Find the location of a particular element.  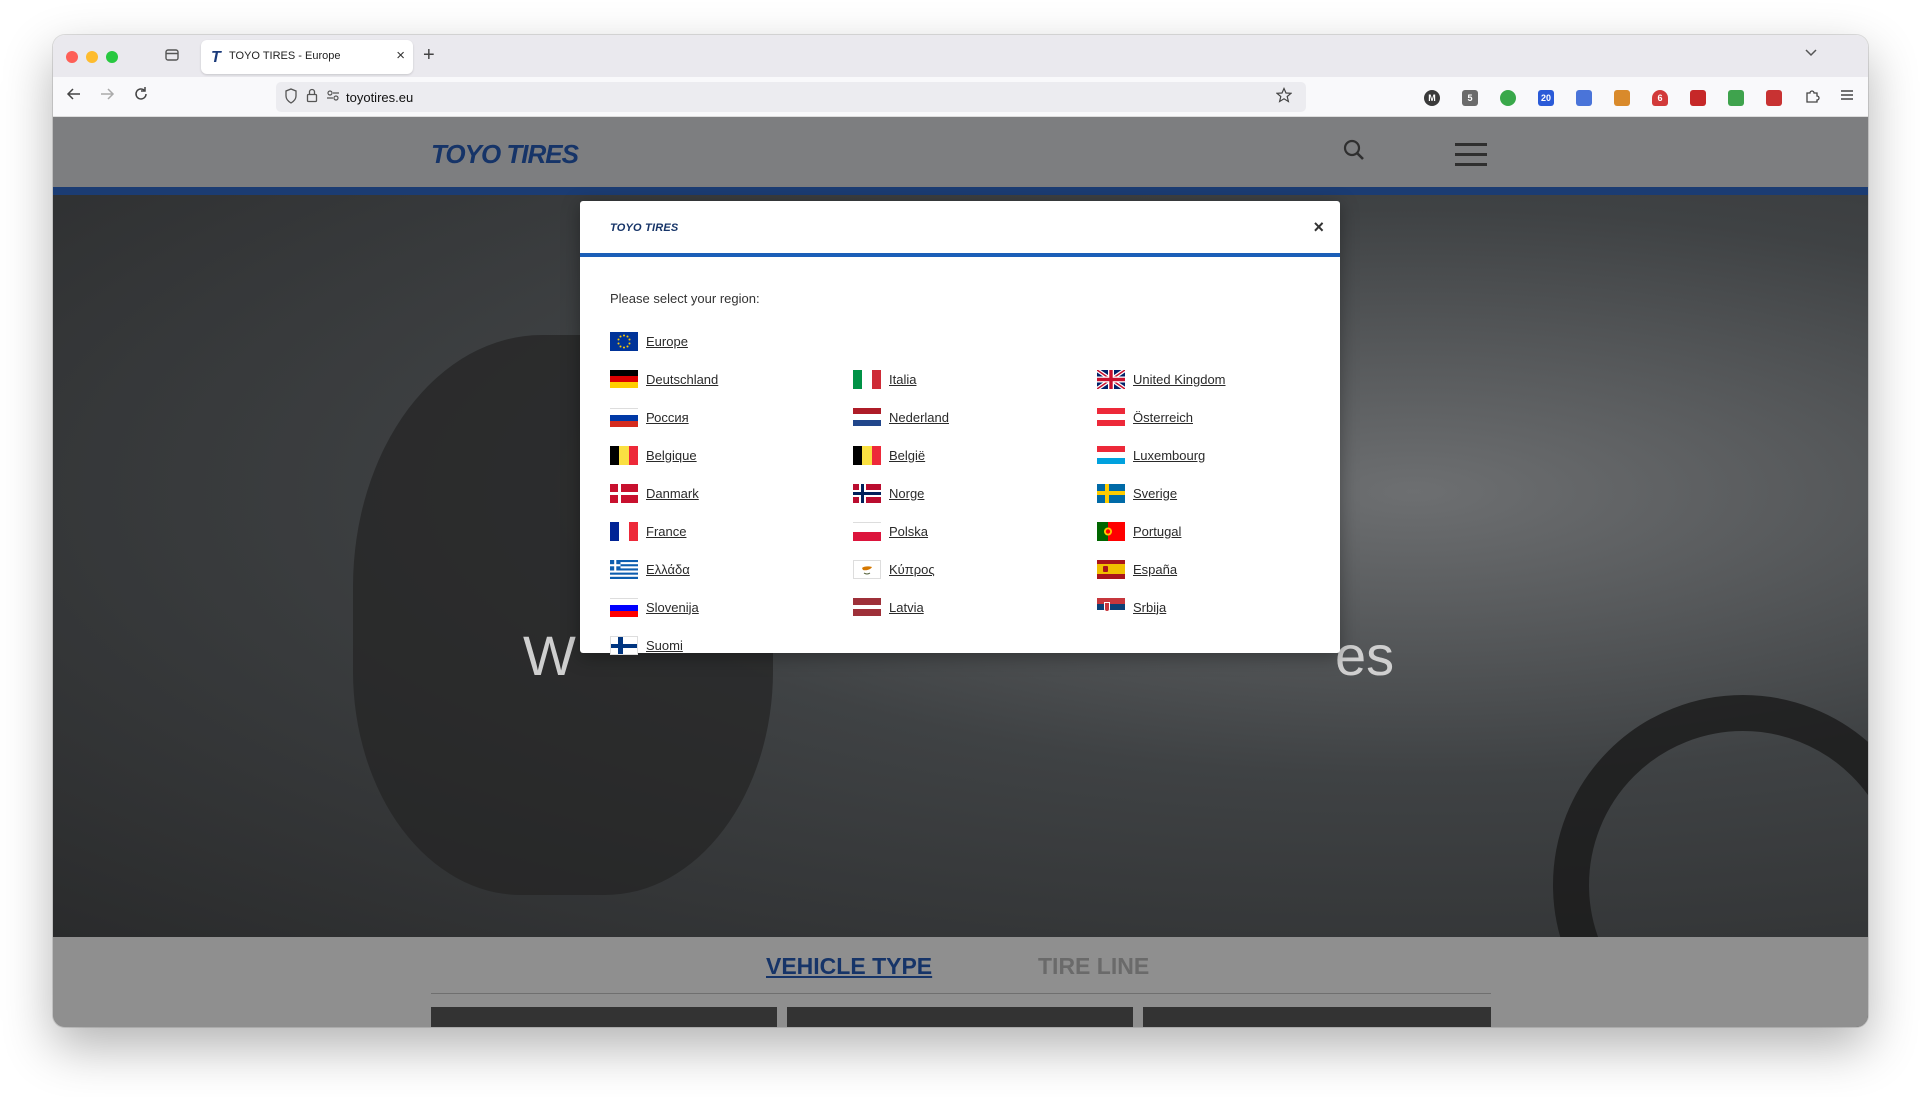

browser-tab-active: T TOYO TIRES - Europe × is located at coordinates (307, 57).